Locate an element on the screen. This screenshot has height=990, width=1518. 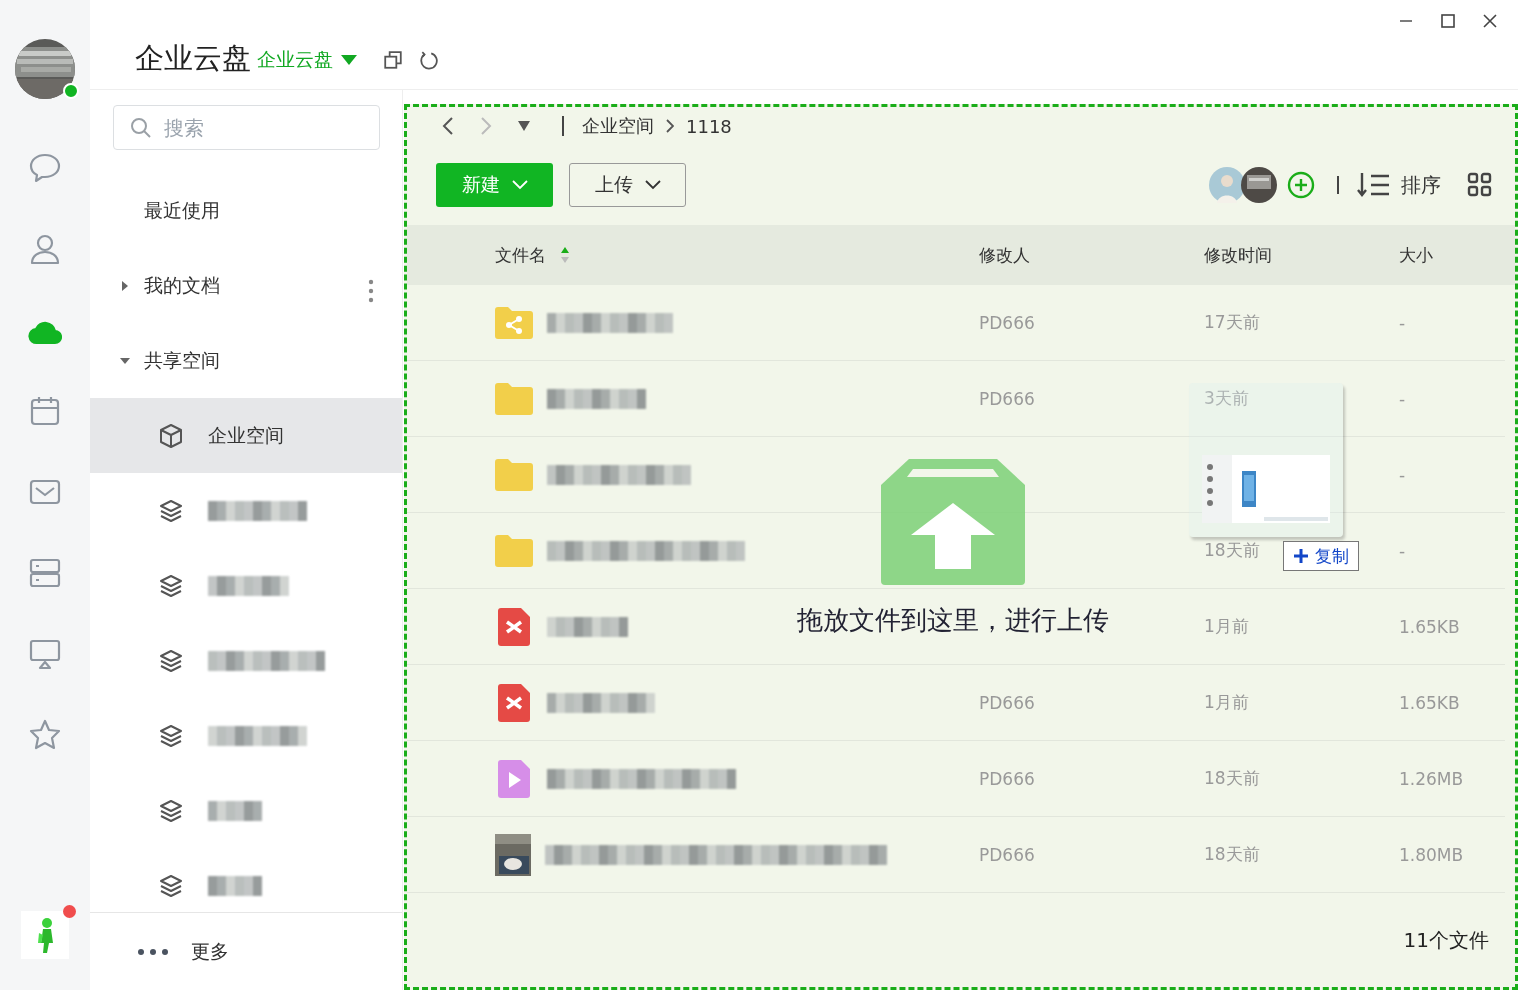
cube-icon is located at coordinates (171, 435).